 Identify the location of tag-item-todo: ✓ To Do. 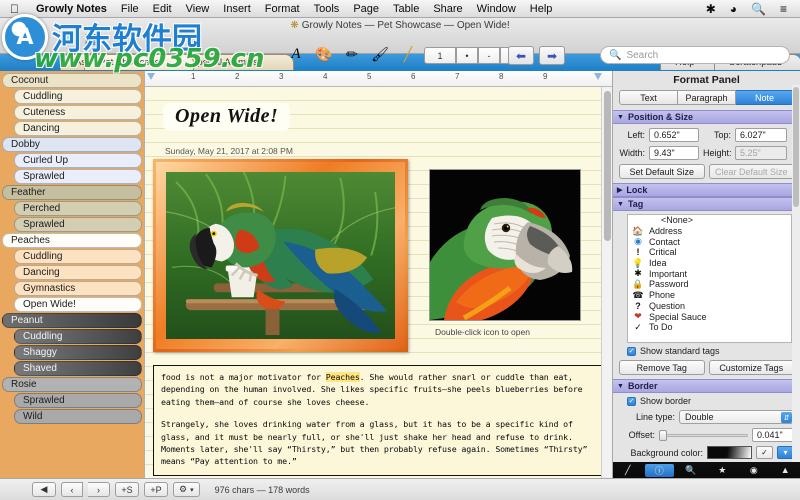
(709, 327).